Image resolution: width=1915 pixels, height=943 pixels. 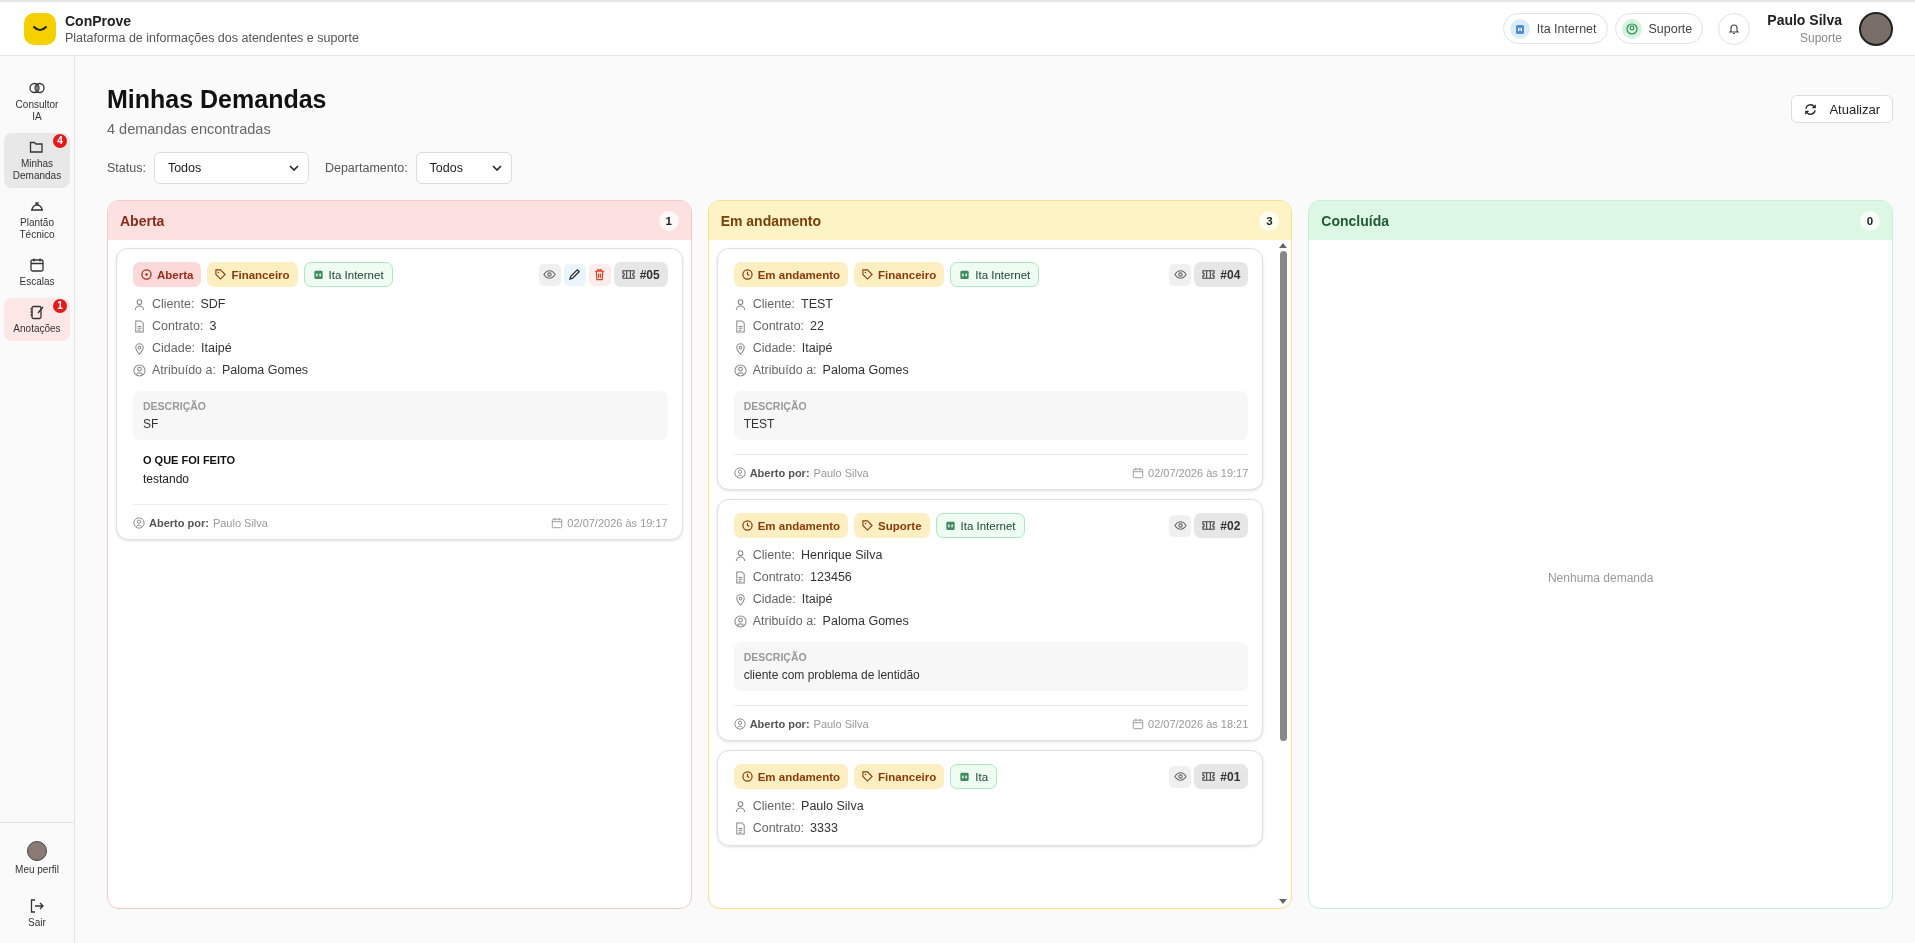 What do you see at coordinates (1876, 28) in the screenshot?
I see `avatar` at bounding box center [1876, 28].